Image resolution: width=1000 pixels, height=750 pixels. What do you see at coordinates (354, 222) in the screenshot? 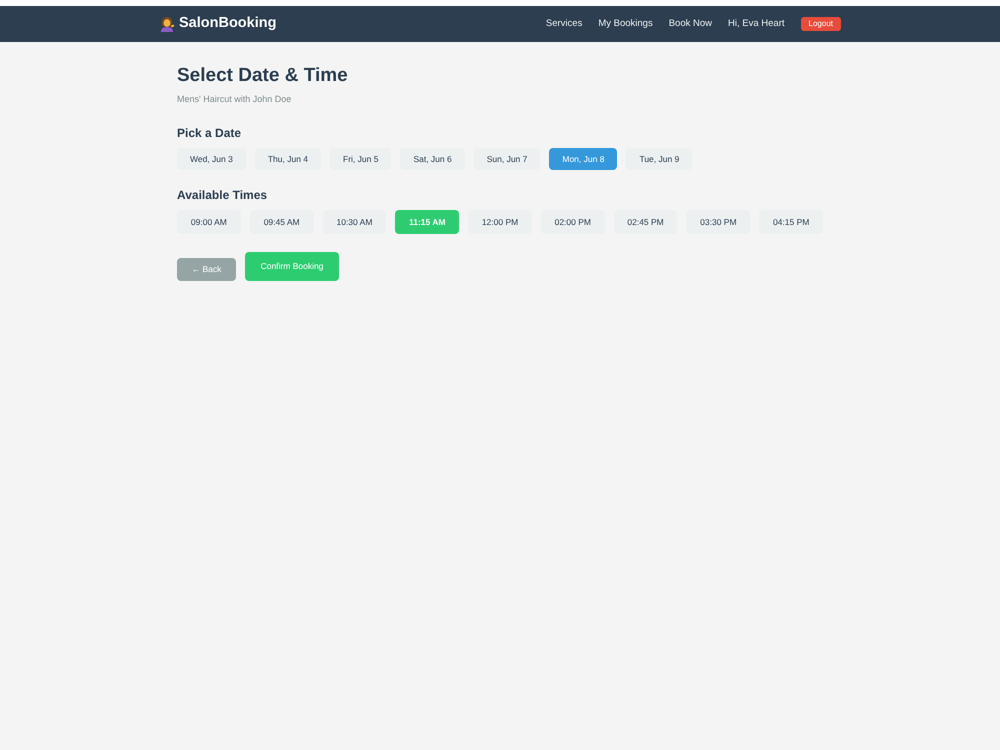
I see `time-slot: 10:30 AM` at bounding box center [354, 222].